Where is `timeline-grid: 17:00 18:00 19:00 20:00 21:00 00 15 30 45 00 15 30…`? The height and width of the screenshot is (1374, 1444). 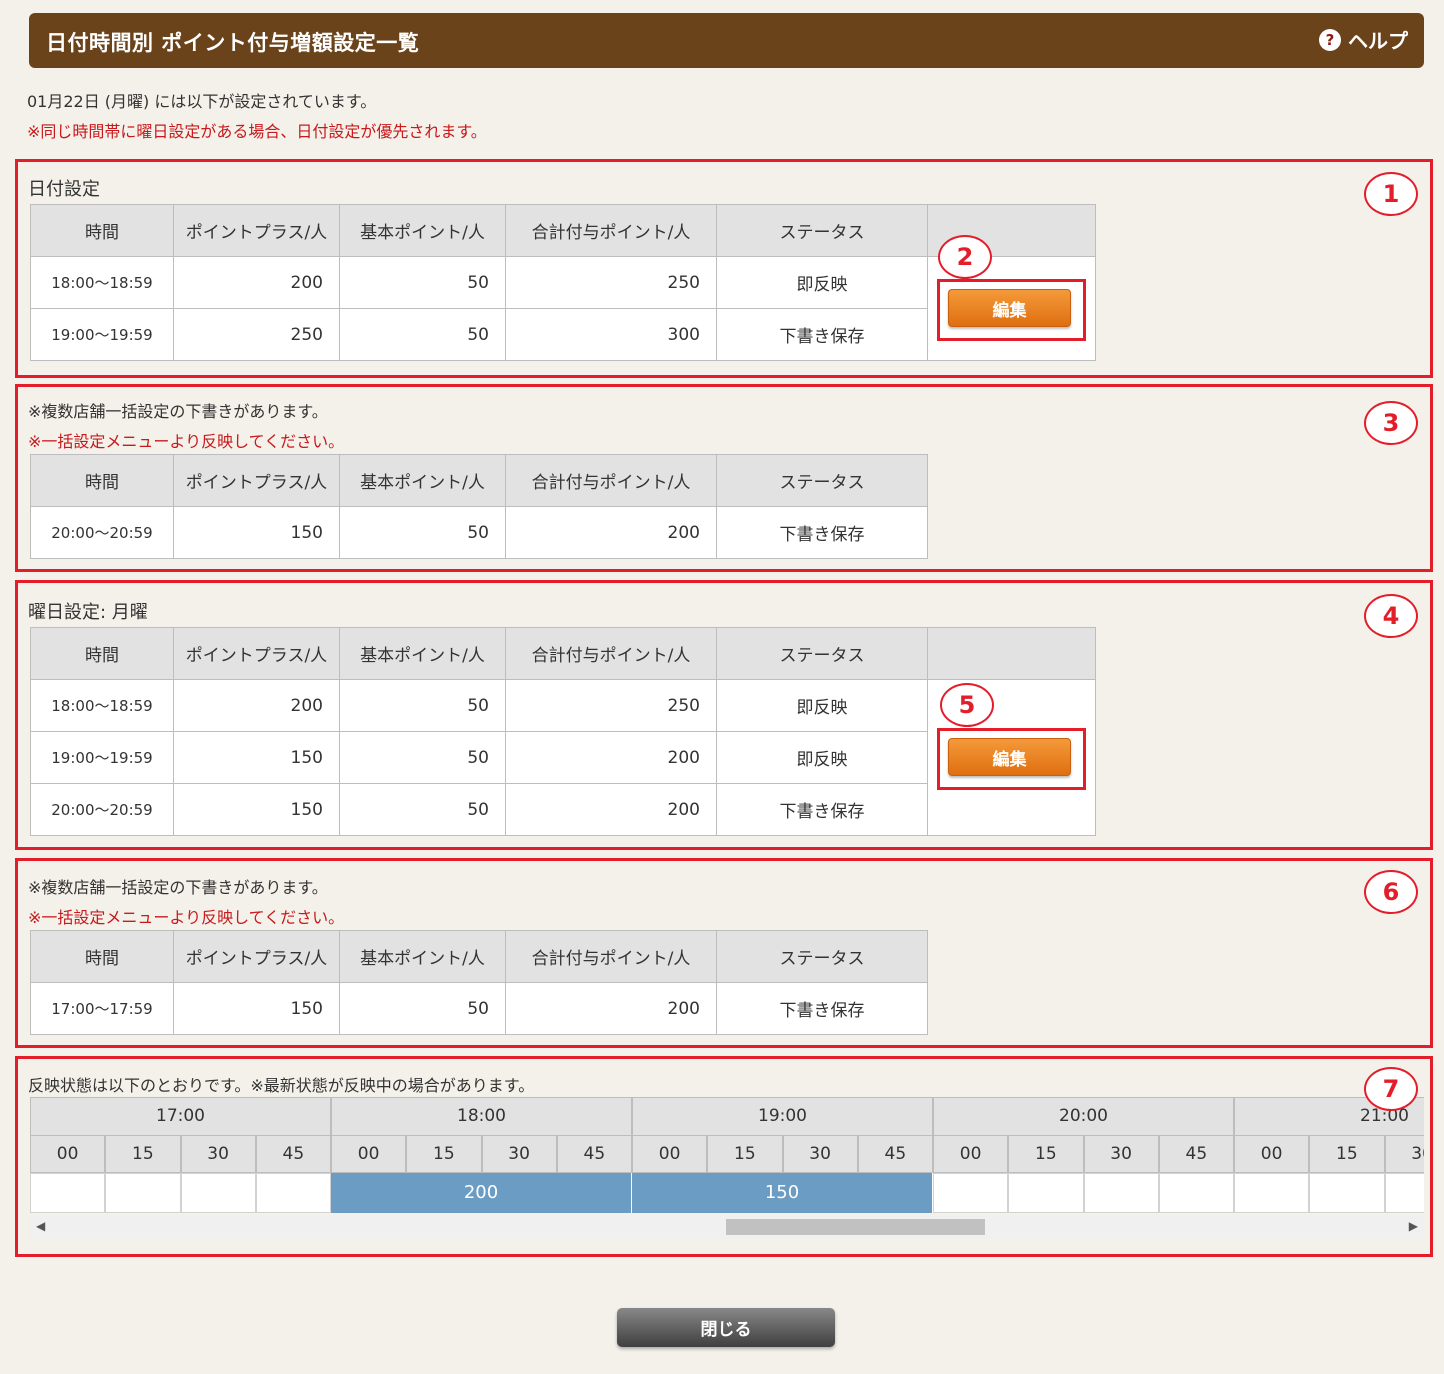 timeline-grid: 17:00 18:00 19:00 20:00 21:00 00 15 30 45 00 15 30… is located at coordinates (727, 1155).